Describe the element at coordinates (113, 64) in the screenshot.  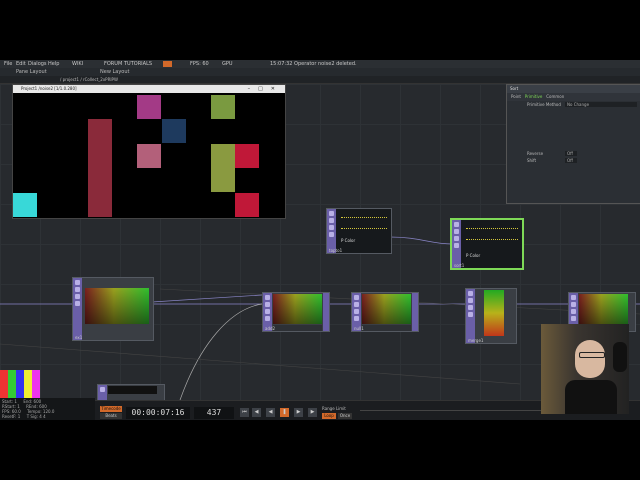
I see `link-forum: FORUM` at that location.